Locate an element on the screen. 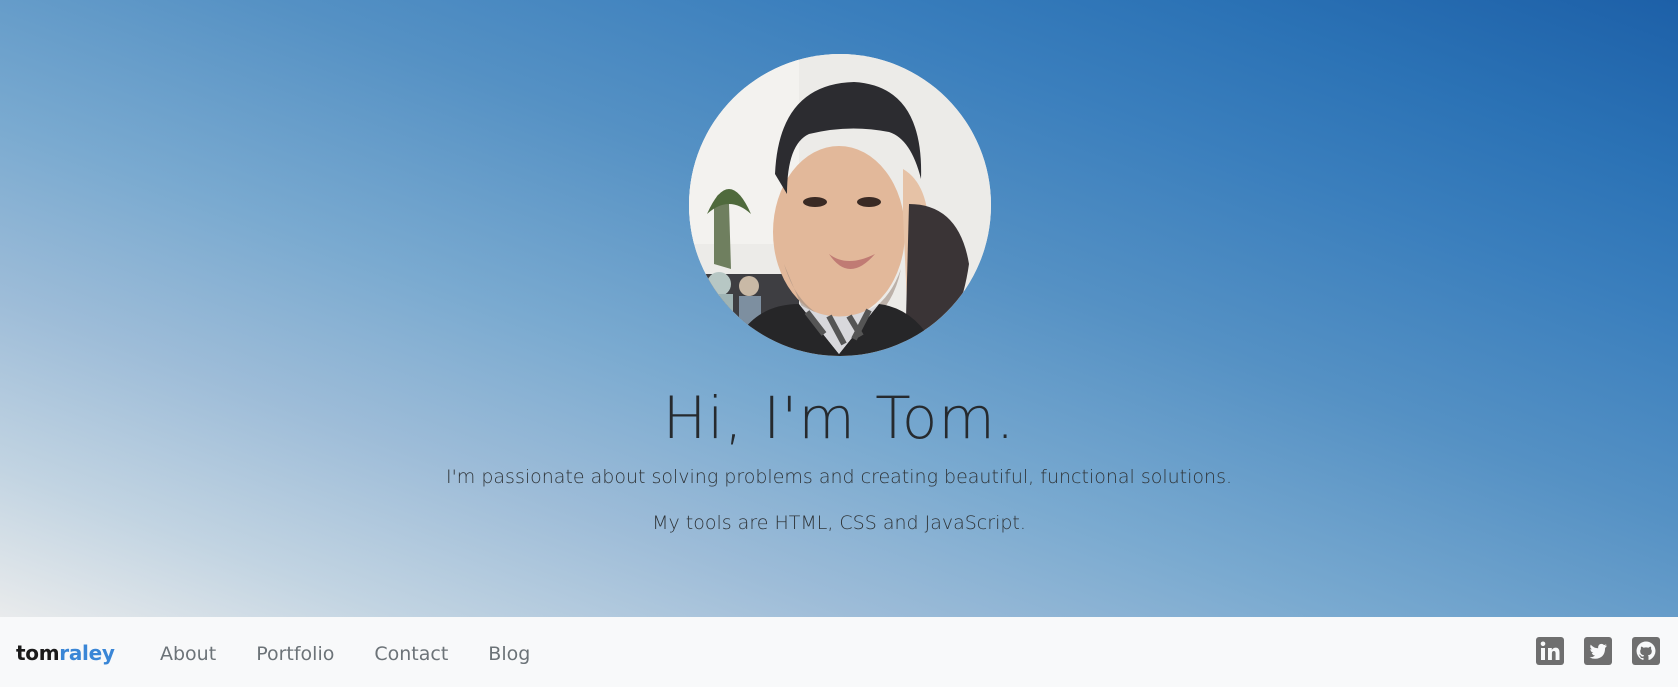 This screenshot has height=687, width=1678. nav-links: About Portfolio Contact Blog is located at coordinates (345, 654).